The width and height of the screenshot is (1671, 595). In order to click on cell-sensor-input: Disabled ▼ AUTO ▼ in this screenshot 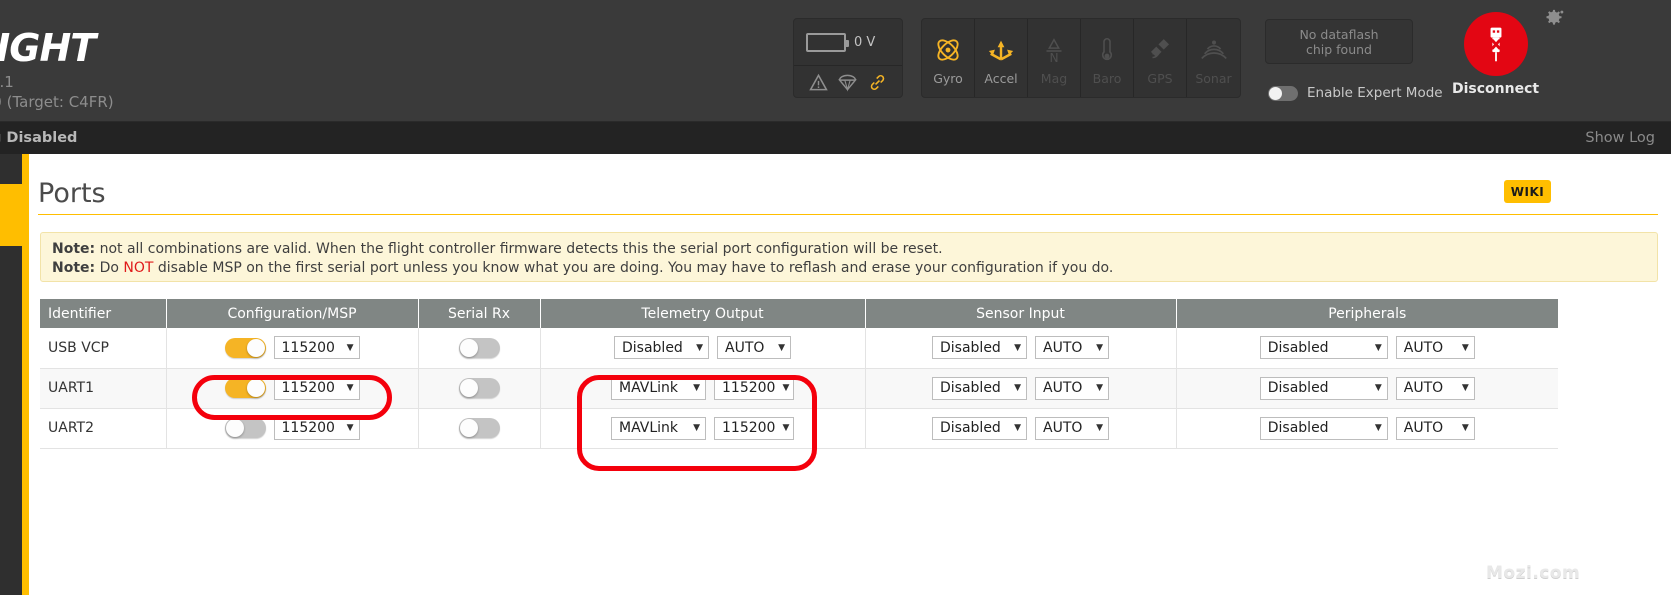, I will do `click(1021, 428)`.